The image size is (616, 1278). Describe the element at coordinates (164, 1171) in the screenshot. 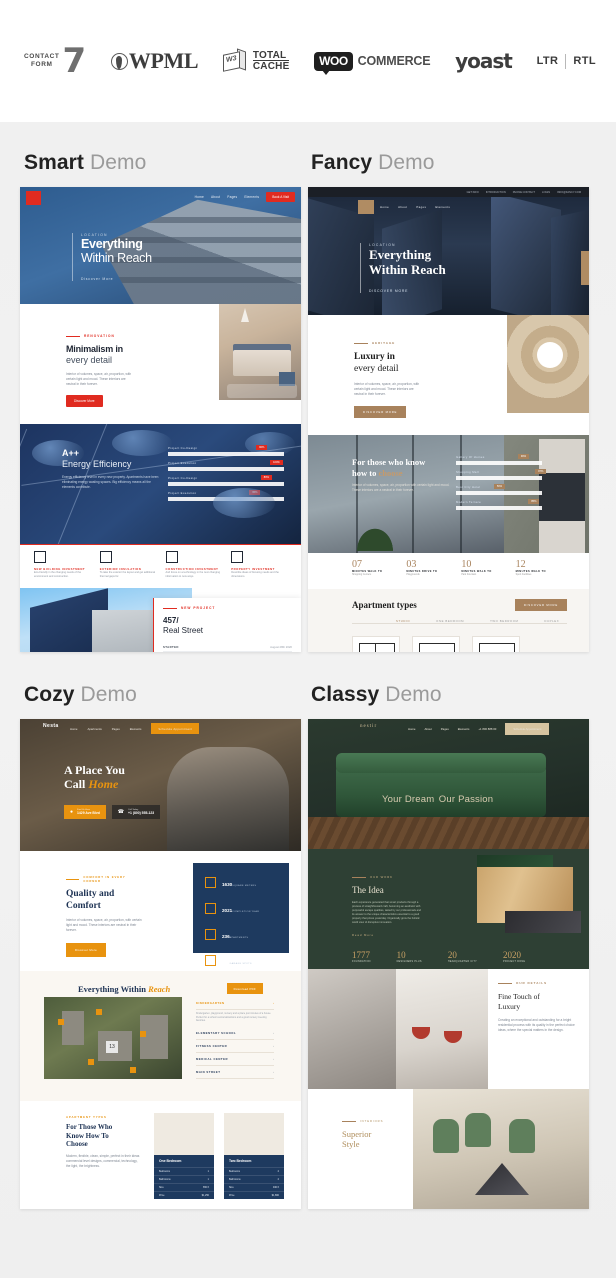

I see `spec-key: Bedrooms` at that location.